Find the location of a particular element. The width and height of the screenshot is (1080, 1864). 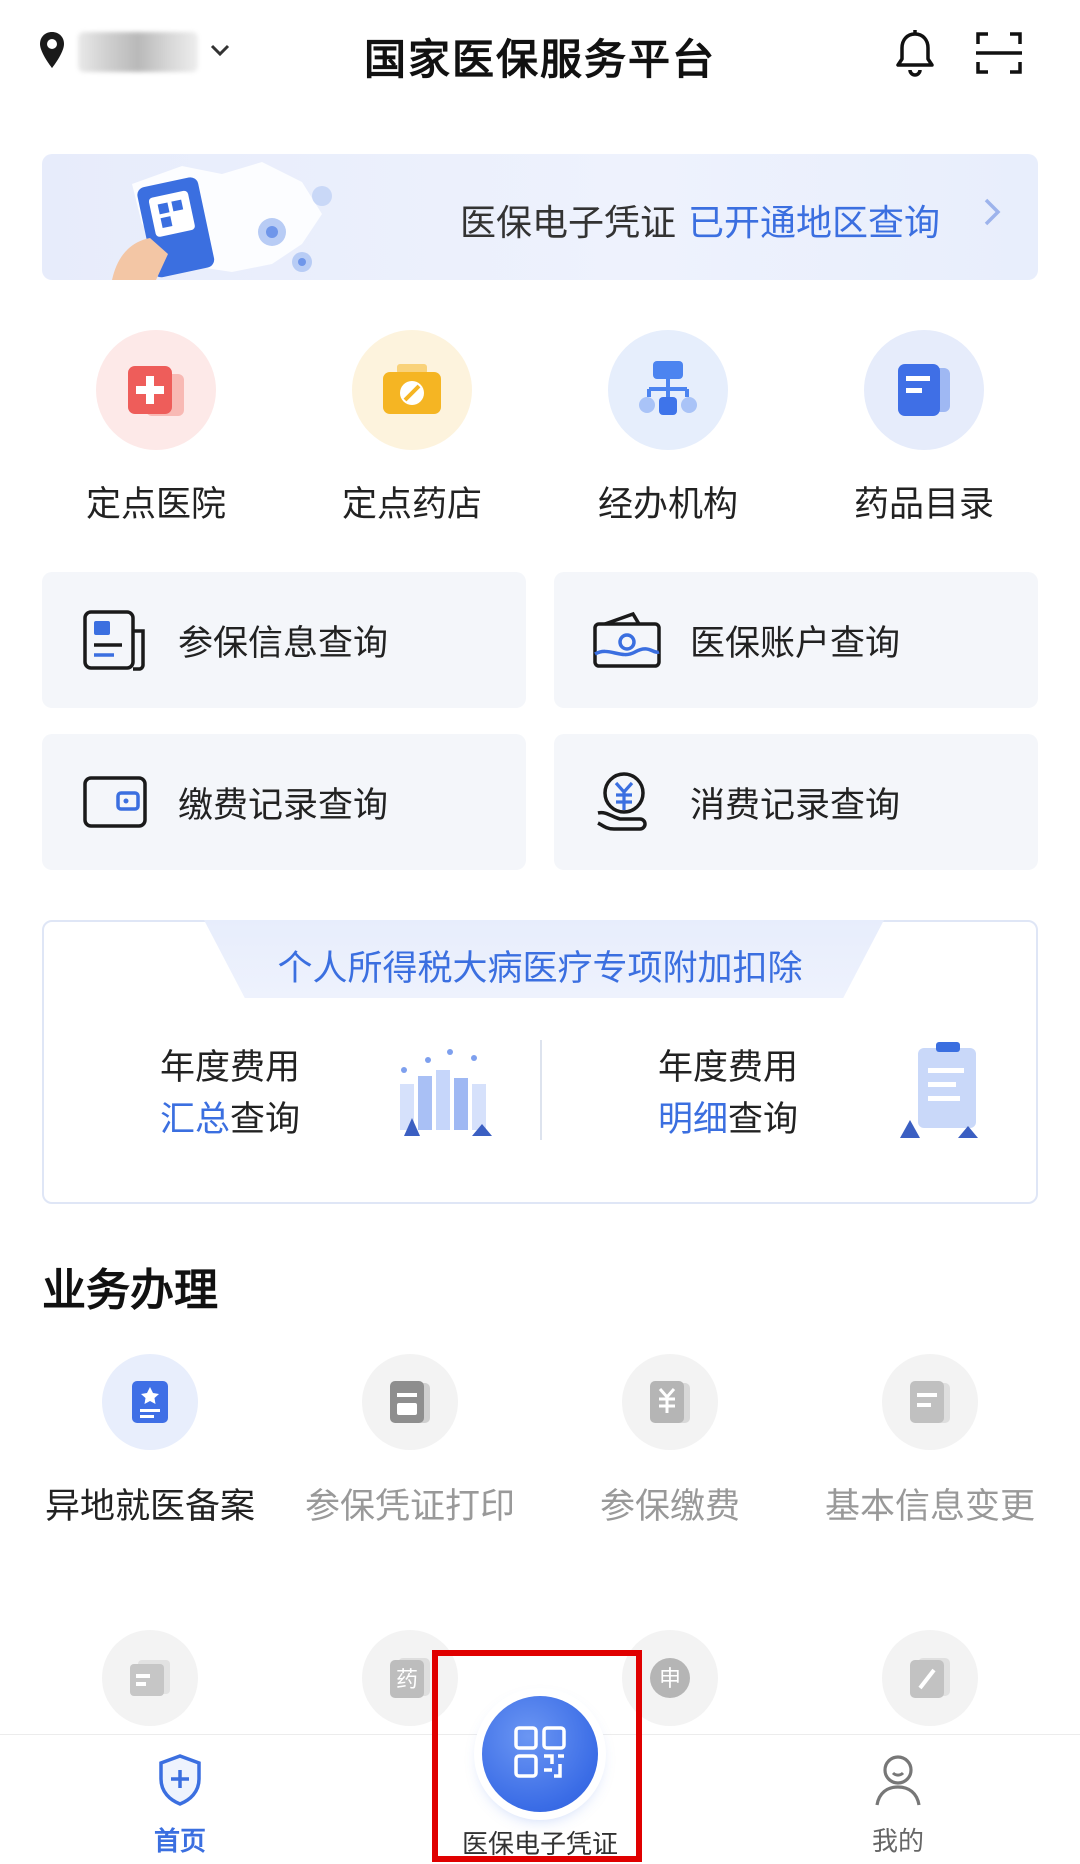

agency-icon is located at coordinates (668, 390).